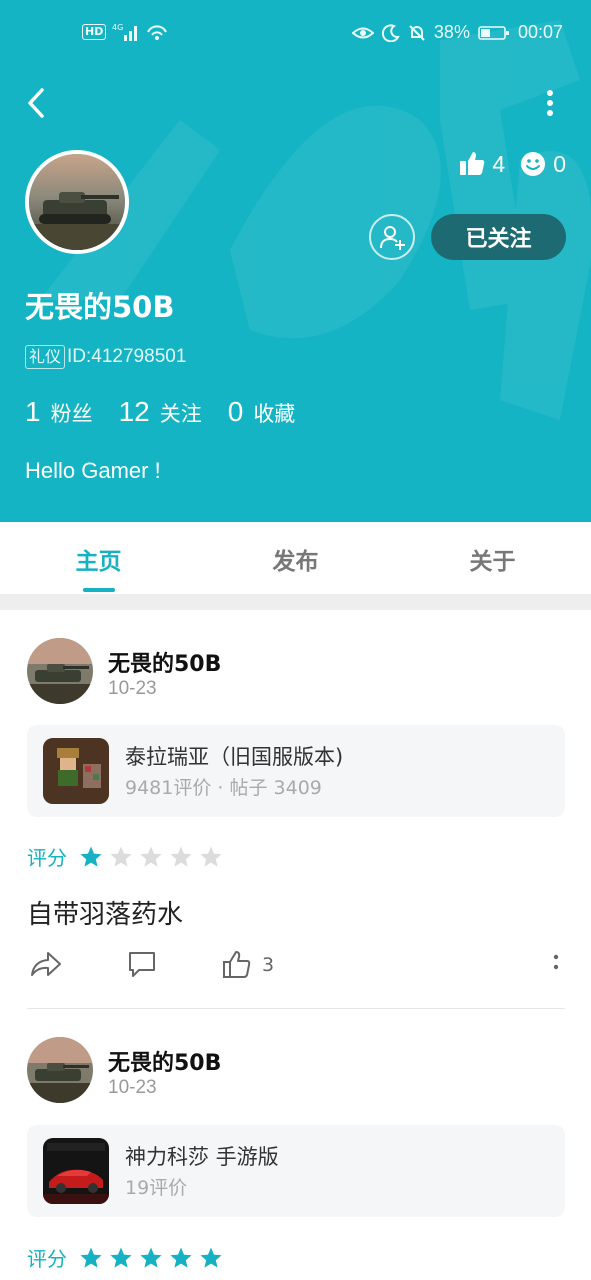 The height and width of the screenshot is (1280, 591). Describe the element at coordinates (498, 237) in the screenshot. I see `followed-button: 已关注` at that location.